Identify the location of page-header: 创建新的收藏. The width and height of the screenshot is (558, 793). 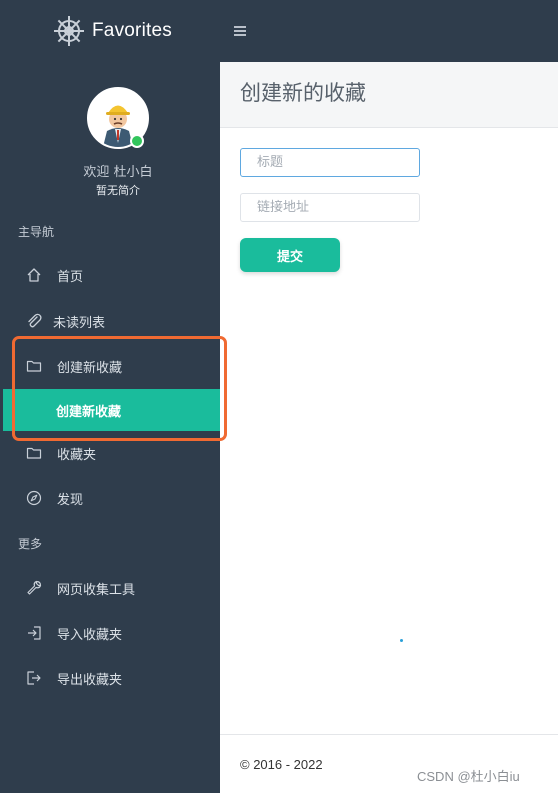
(389, 95).